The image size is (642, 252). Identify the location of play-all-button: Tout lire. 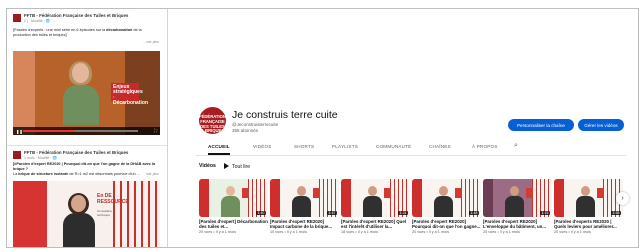
(237, 166).